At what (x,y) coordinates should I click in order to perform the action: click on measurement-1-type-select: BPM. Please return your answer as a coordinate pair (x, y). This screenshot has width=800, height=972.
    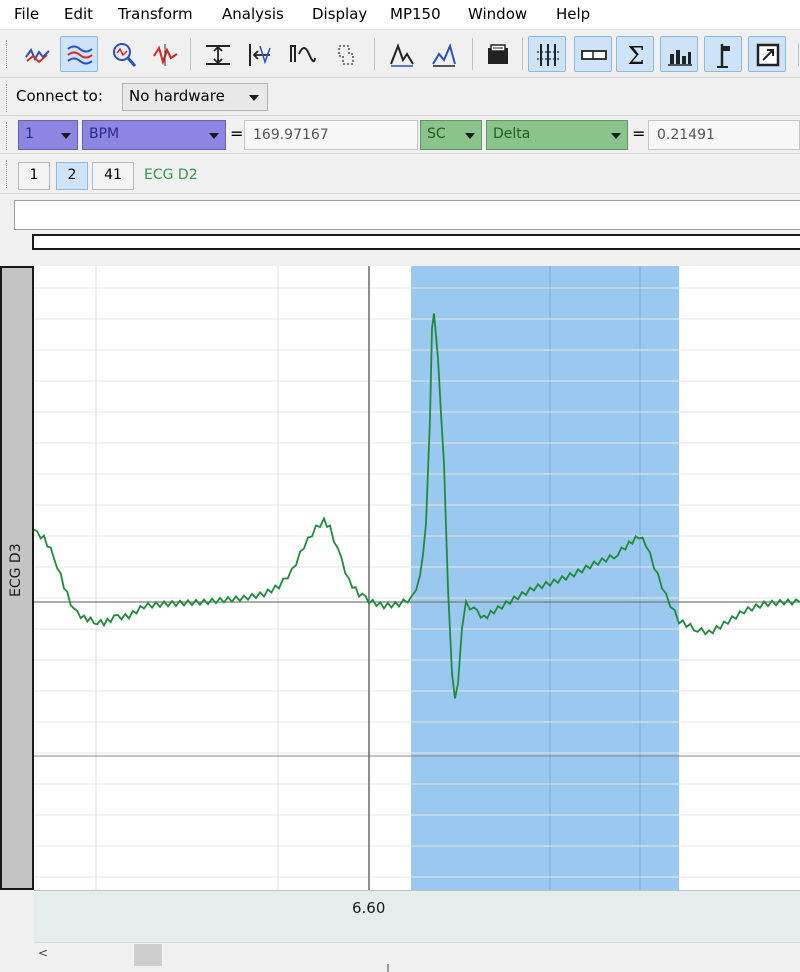
    Looking at the image, I should click on (154, 135).